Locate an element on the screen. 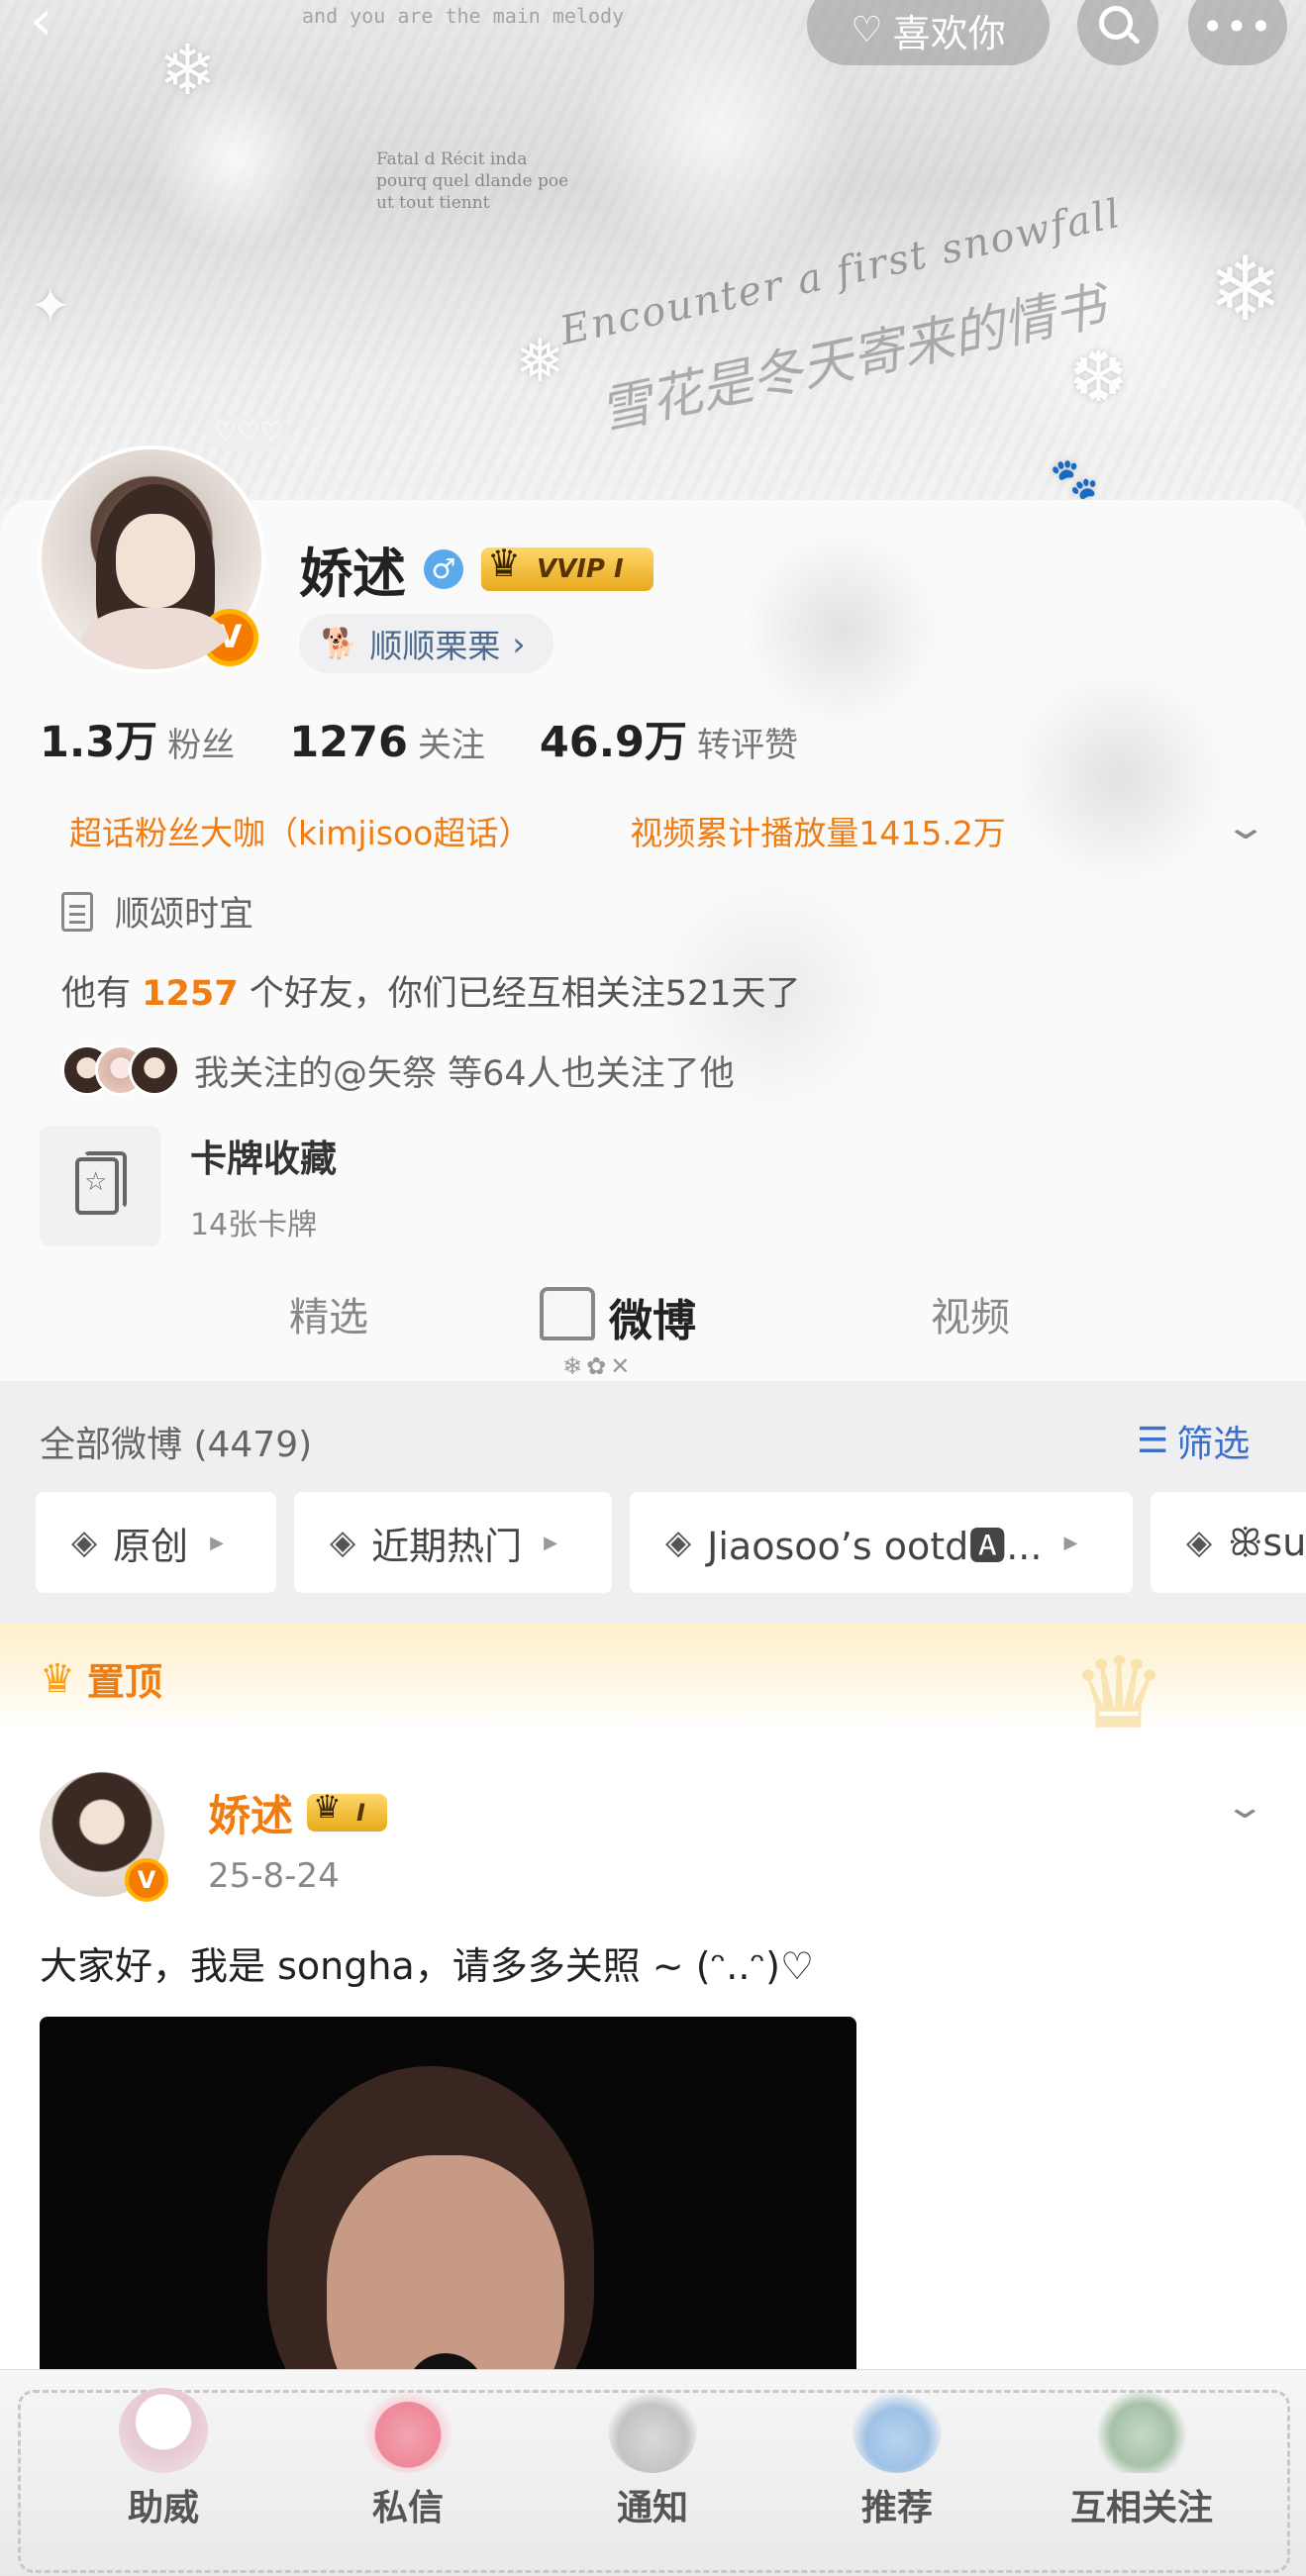 This screenshot has width=1306, height=2576. card-collection-icon: ☆ is located at coordinates (100, 1186).